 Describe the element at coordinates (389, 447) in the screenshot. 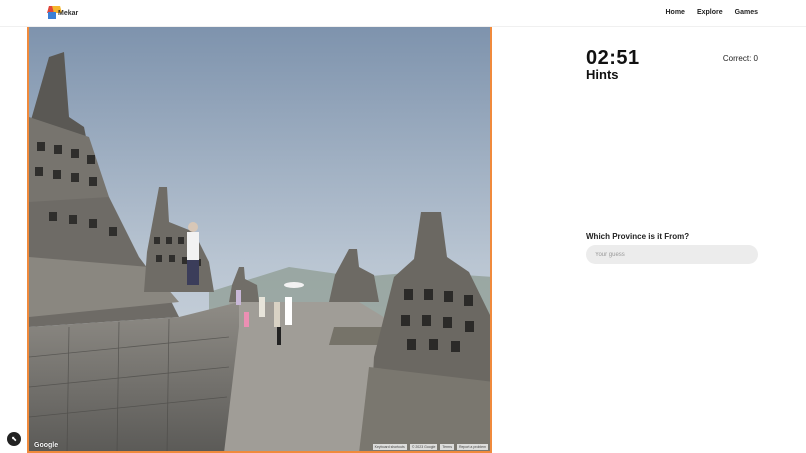

I see `keyboard-shortcuts-link: Keyboard shortcuts` at that location.